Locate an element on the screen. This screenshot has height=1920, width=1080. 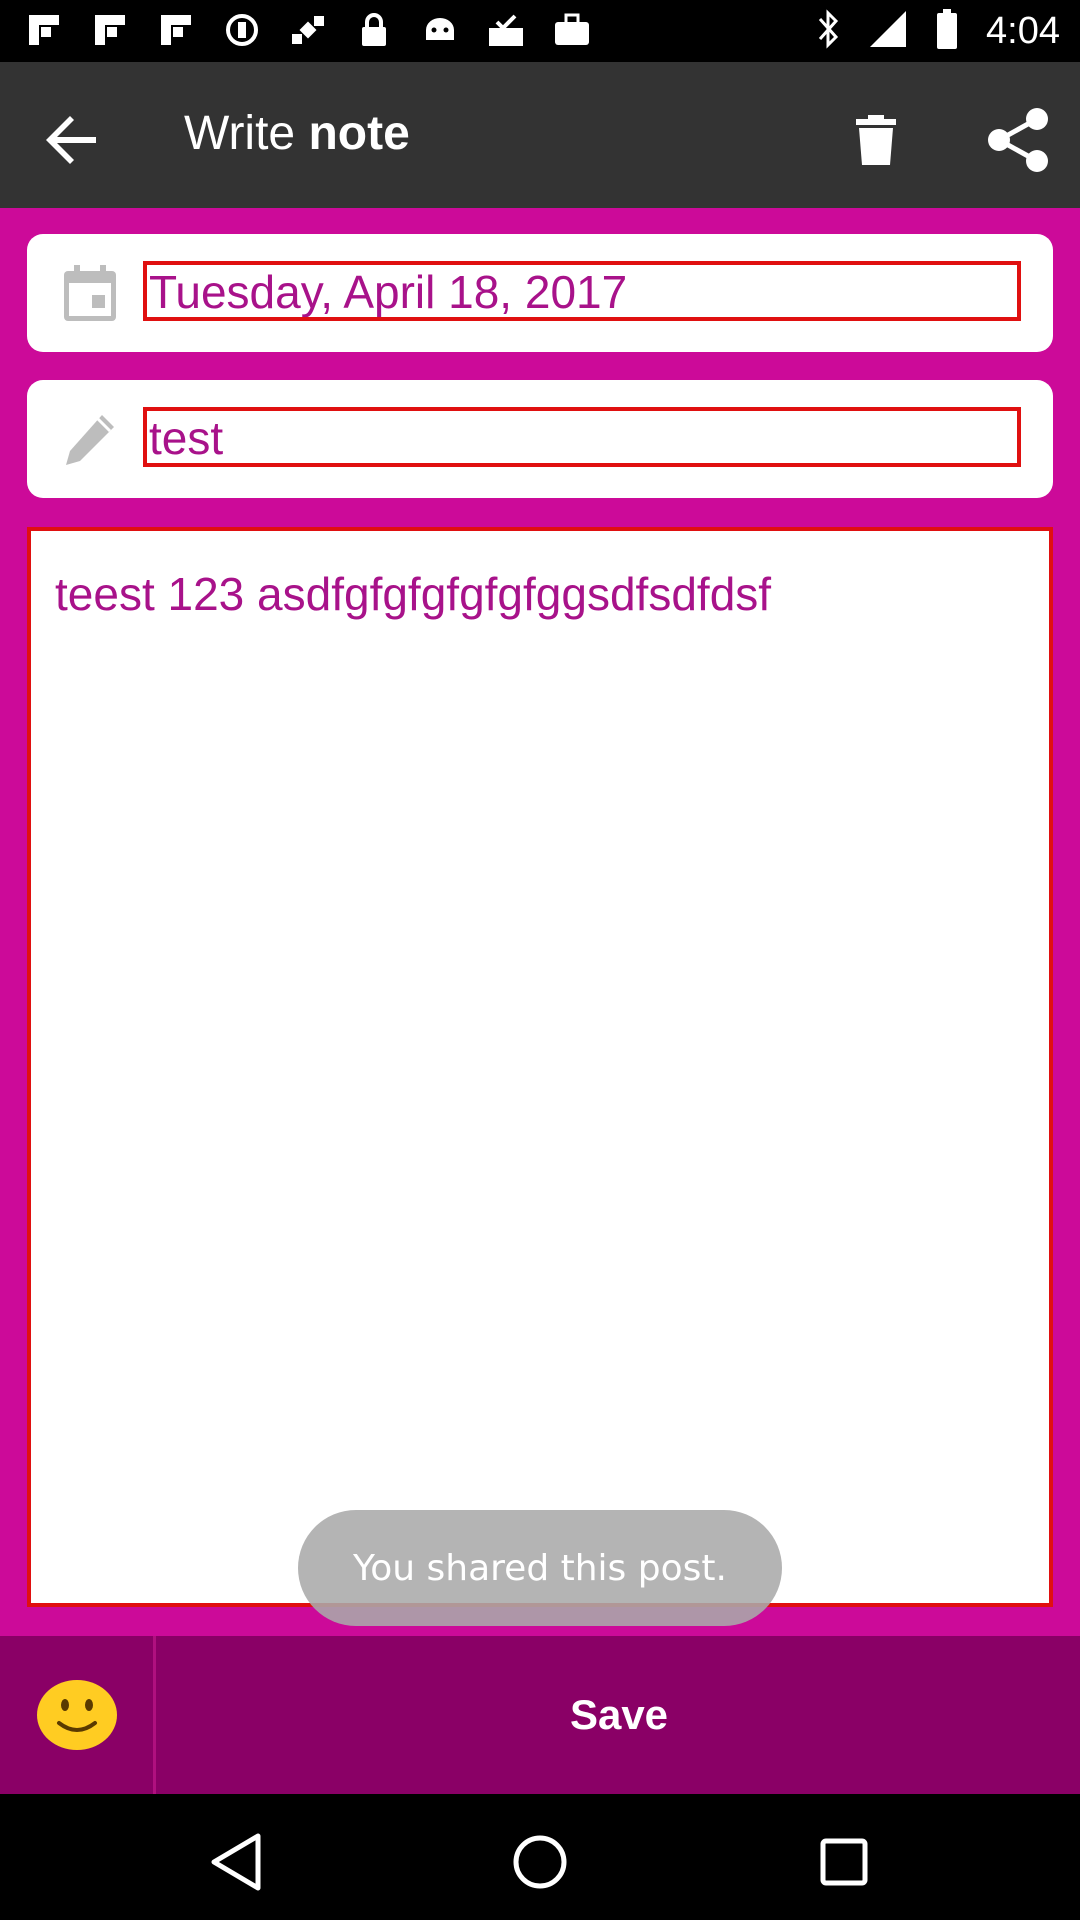
nav-home-button is located at coordinates (540, 1862).